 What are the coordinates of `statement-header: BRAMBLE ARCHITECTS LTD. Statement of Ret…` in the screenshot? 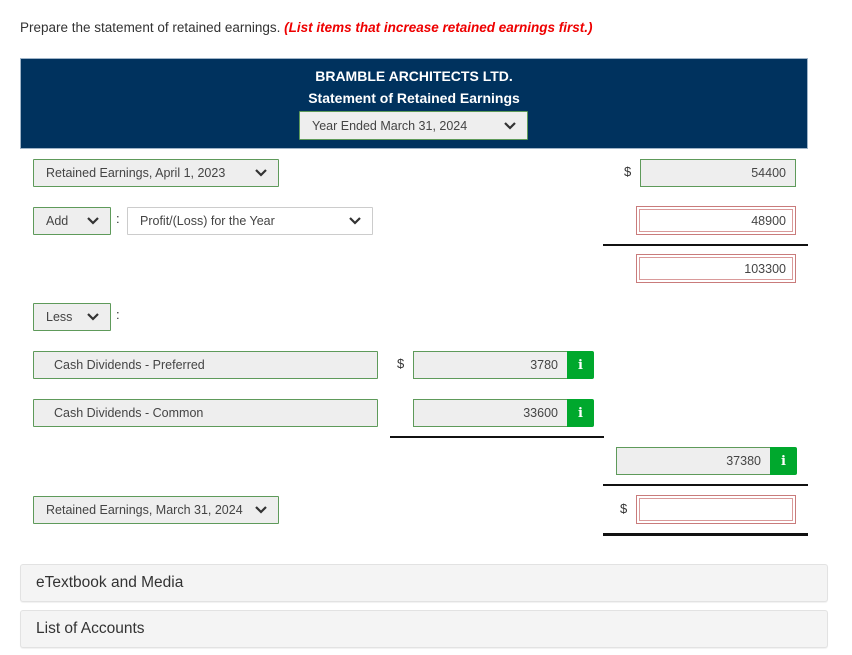 It's located at (414, 103).